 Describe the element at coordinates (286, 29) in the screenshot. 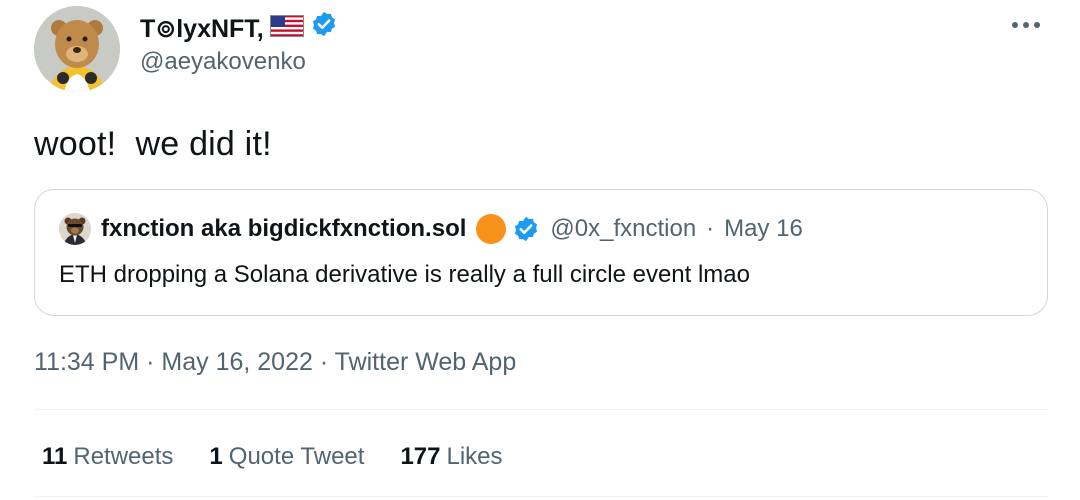

I see `us-flag-icon` at that location.